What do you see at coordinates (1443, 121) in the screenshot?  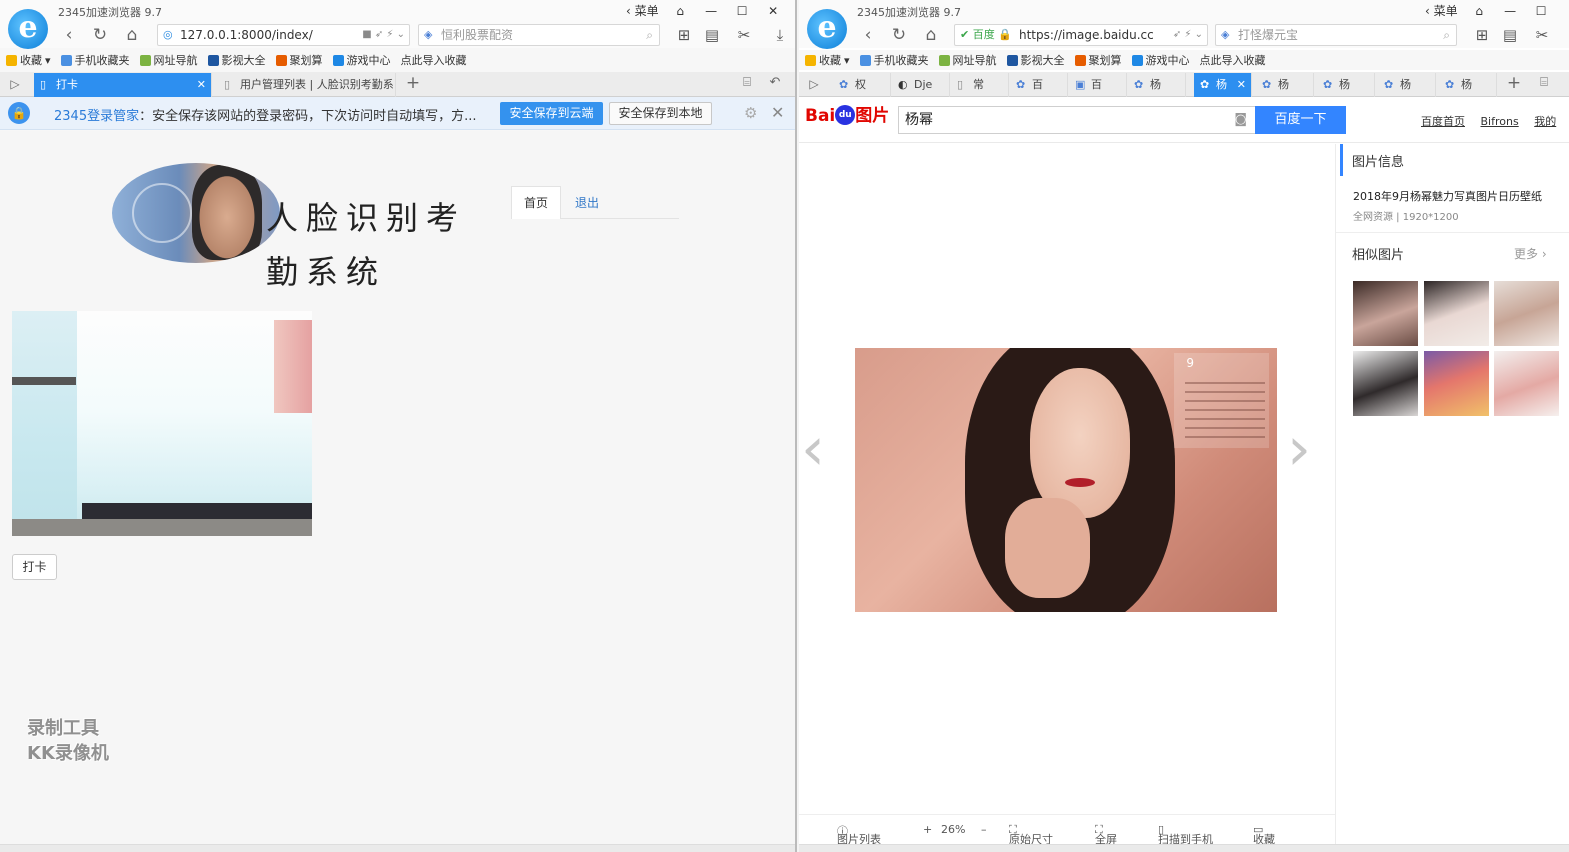 I see `baidu-home-link: 百度首页` at bounding box center [1443, 121].